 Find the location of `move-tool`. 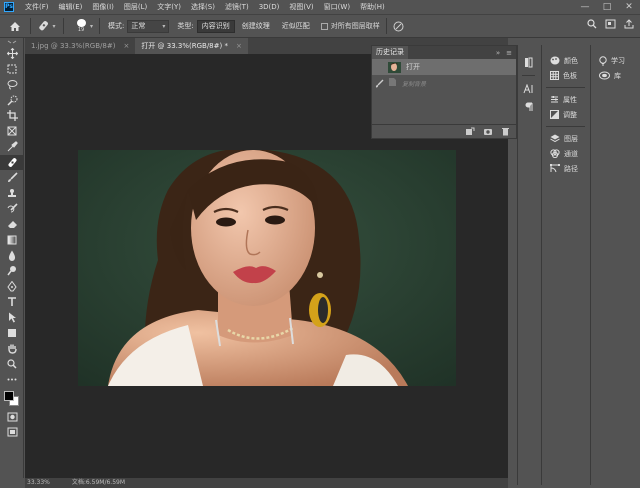

move-tool is located at coordinates (12, 54).